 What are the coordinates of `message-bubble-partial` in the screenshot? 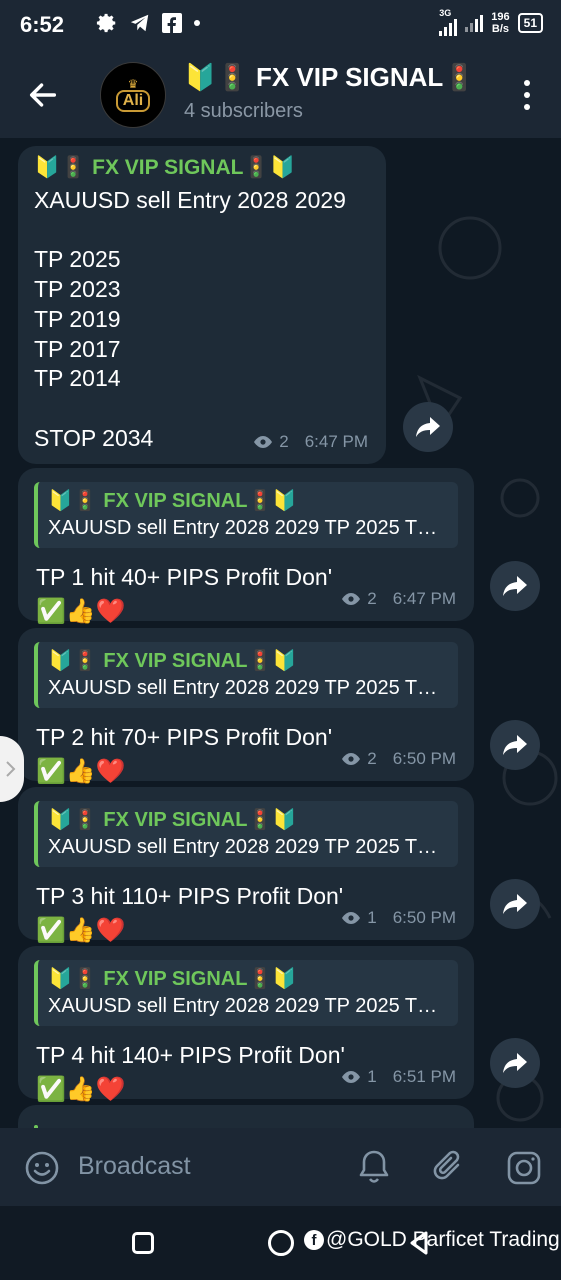 It's located at (246, 1116).